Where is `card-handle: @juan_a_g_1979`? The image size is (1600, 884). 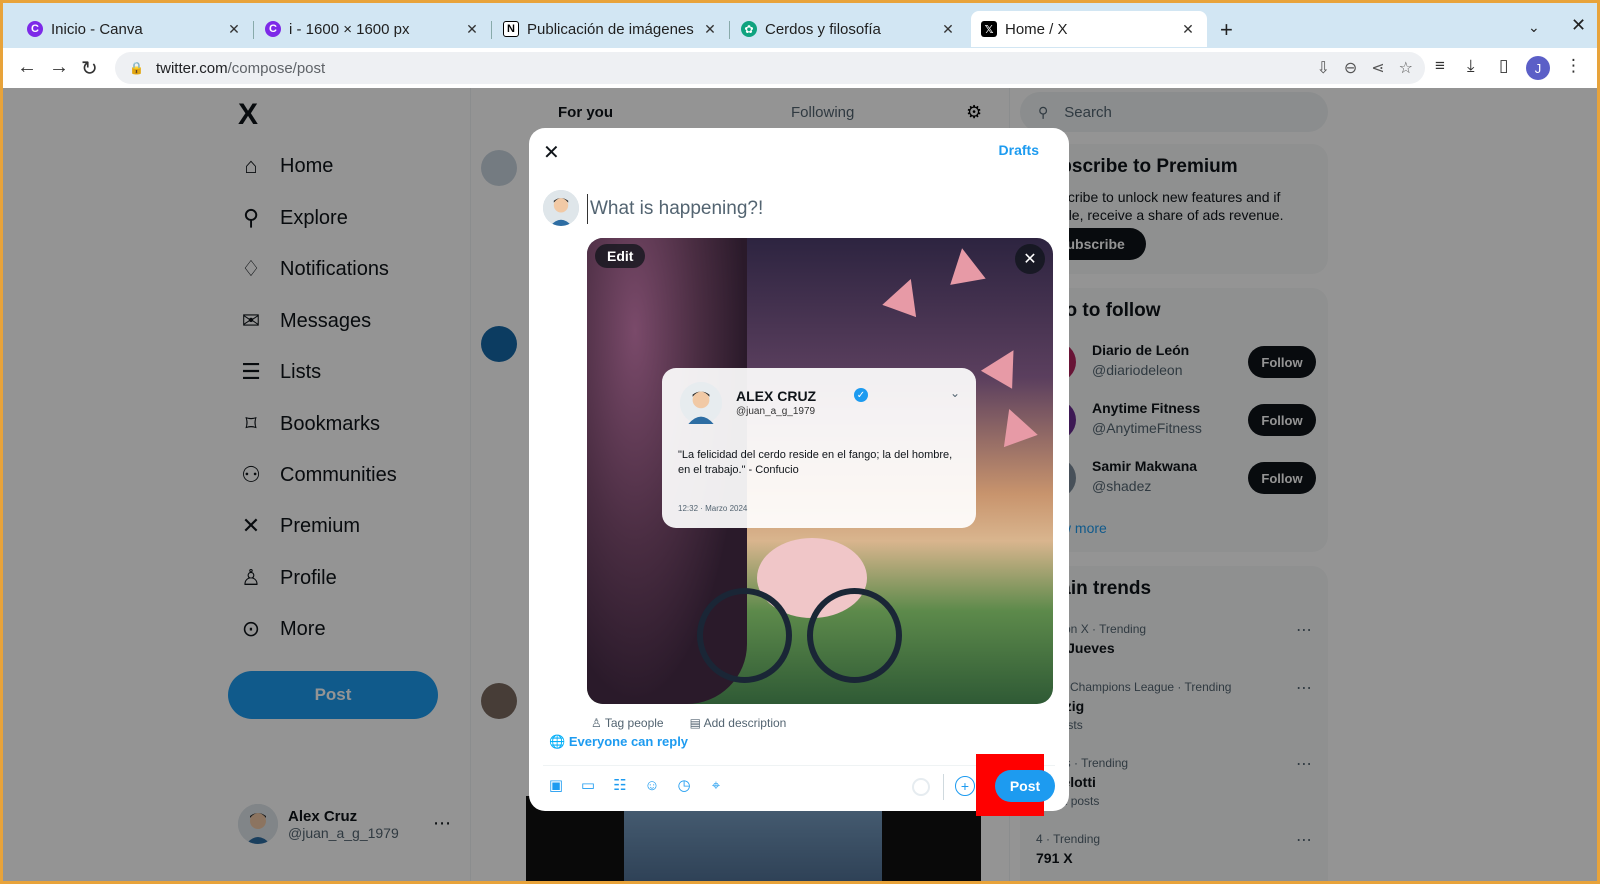 card-handle: @juan_a_g_1979 is located at coordinates (776, 411).